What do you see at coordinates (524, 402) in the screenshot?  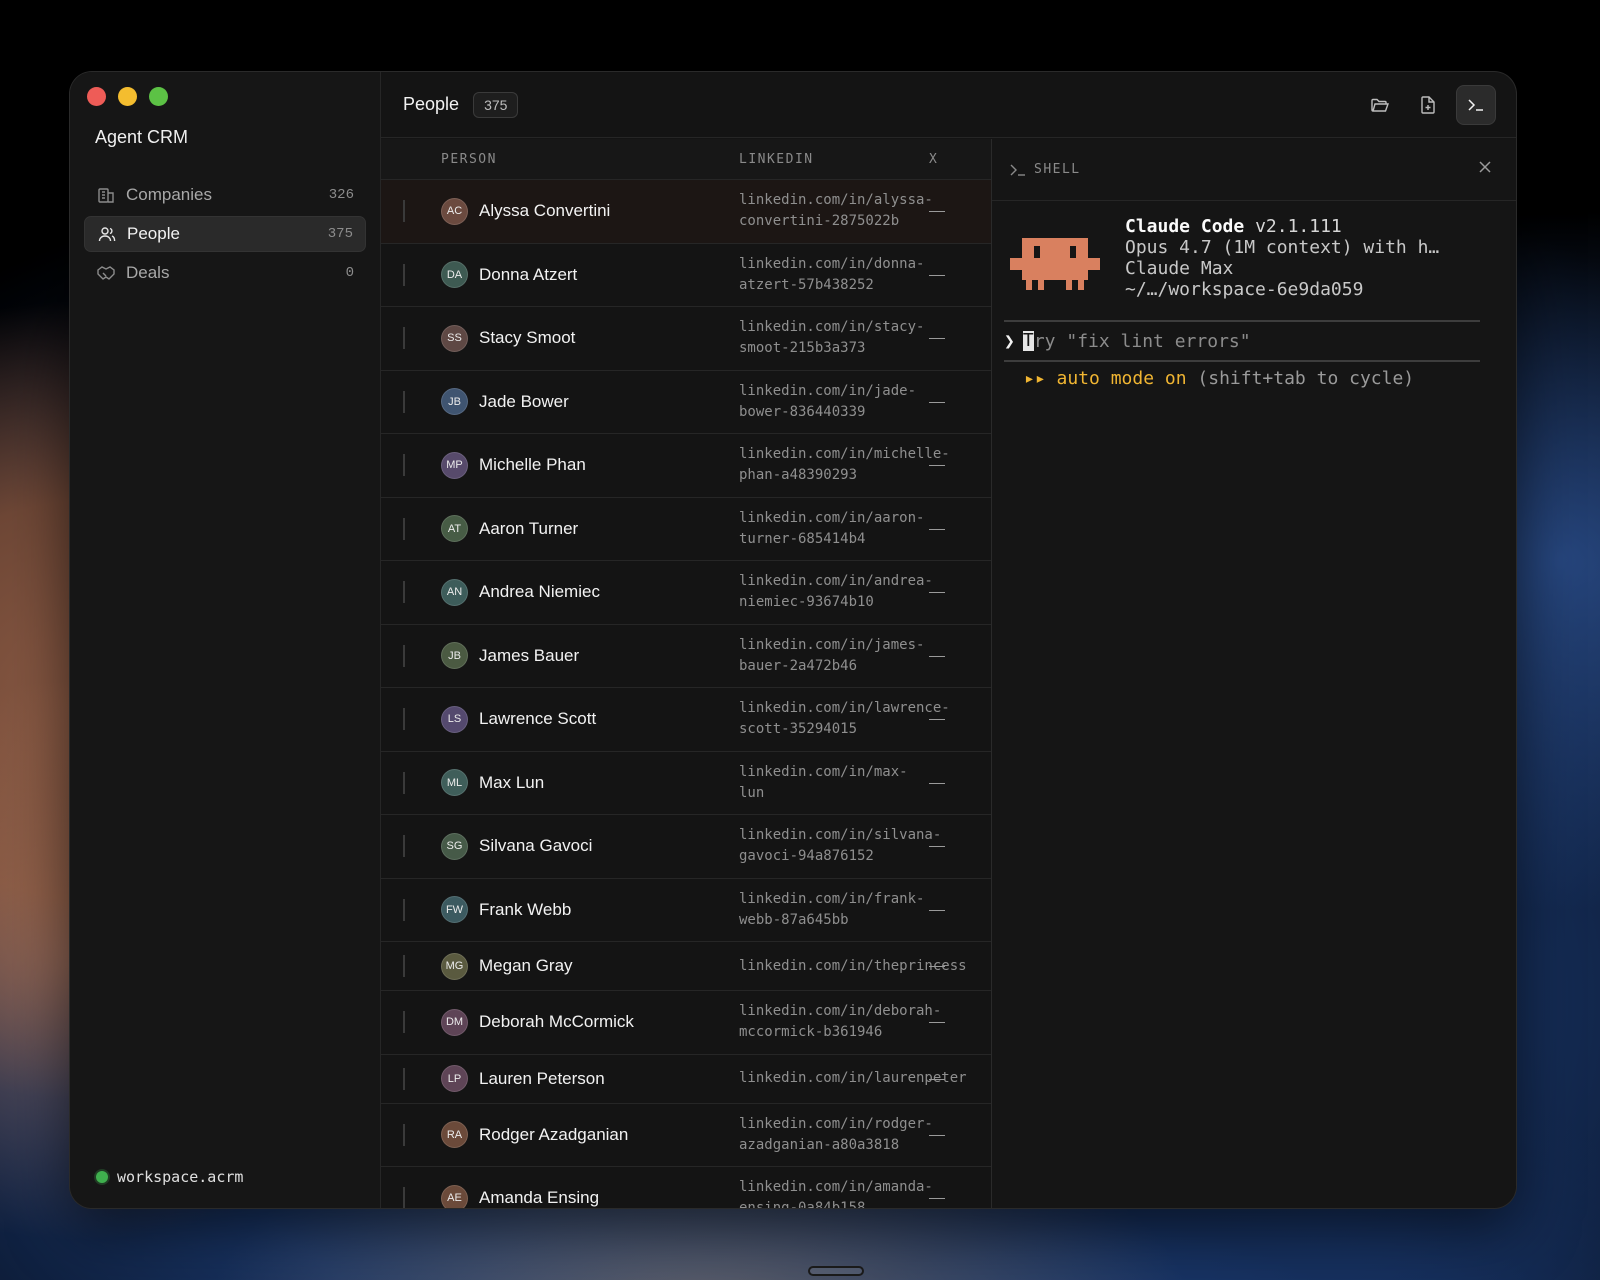 I see `person-name: Jade Bower` at bounding box center [524, 402].